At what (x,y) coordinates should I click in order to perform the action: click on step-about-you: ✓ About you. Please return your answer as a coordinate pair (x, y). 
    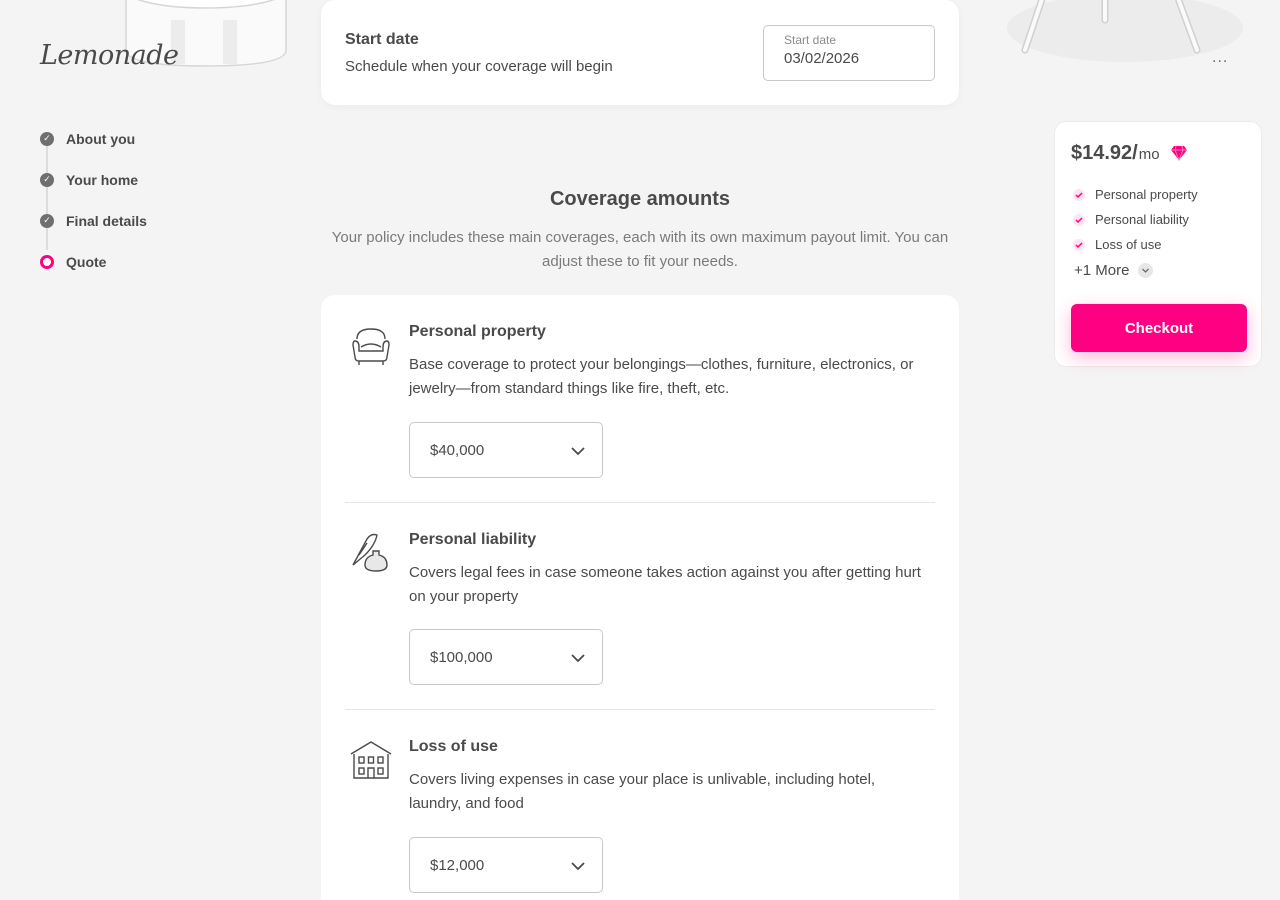
    Looking at the image, I should click on (93, 138).